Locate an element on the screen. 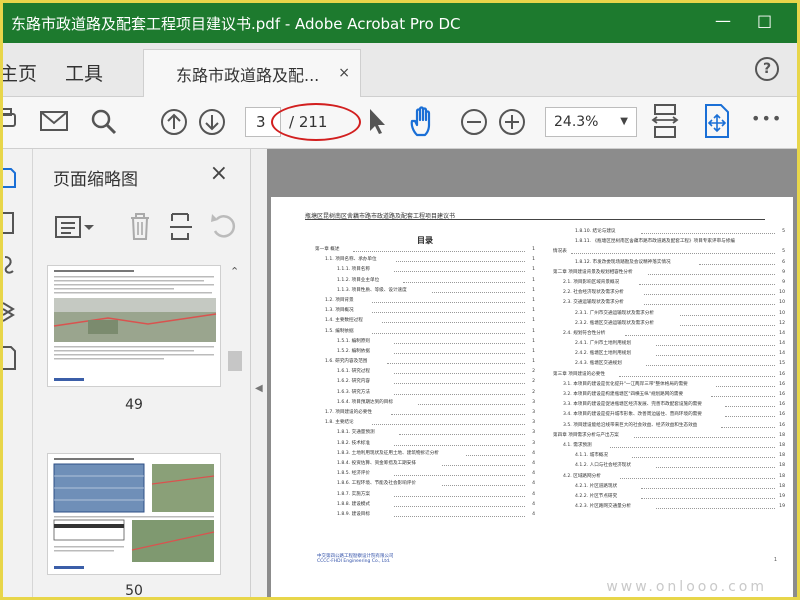 This screenshot has width=800, height=600. collapse-panel-icon: ◀ is located at coordinates (259, 388).